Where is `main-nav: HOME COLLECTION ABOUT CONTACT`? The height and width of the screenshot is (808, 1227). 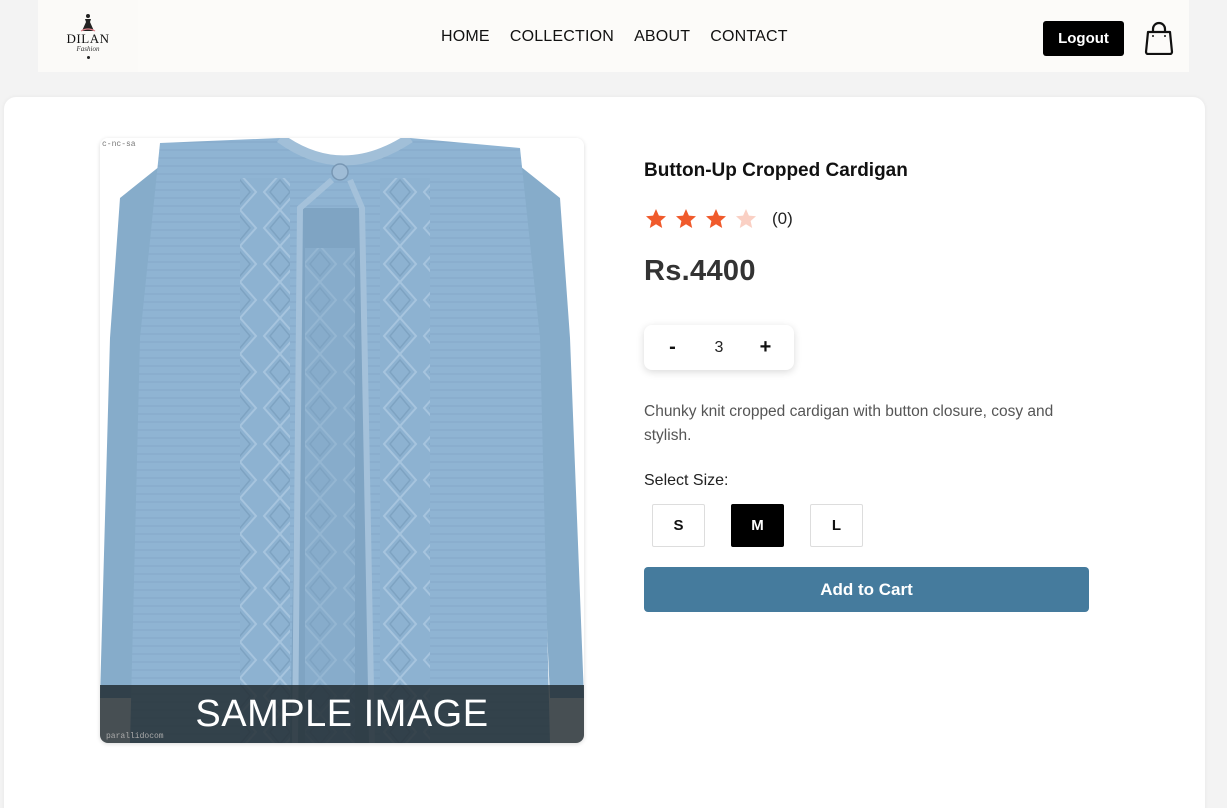
main-nav: HOME COLLECTION ABOUT CONTACT is located at coordinates (614, 37).